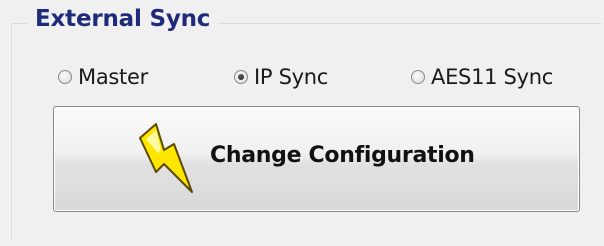  Describe the element at coordinates (65, 77) in the screenshot. I see `radio-master-indicator` at that location.